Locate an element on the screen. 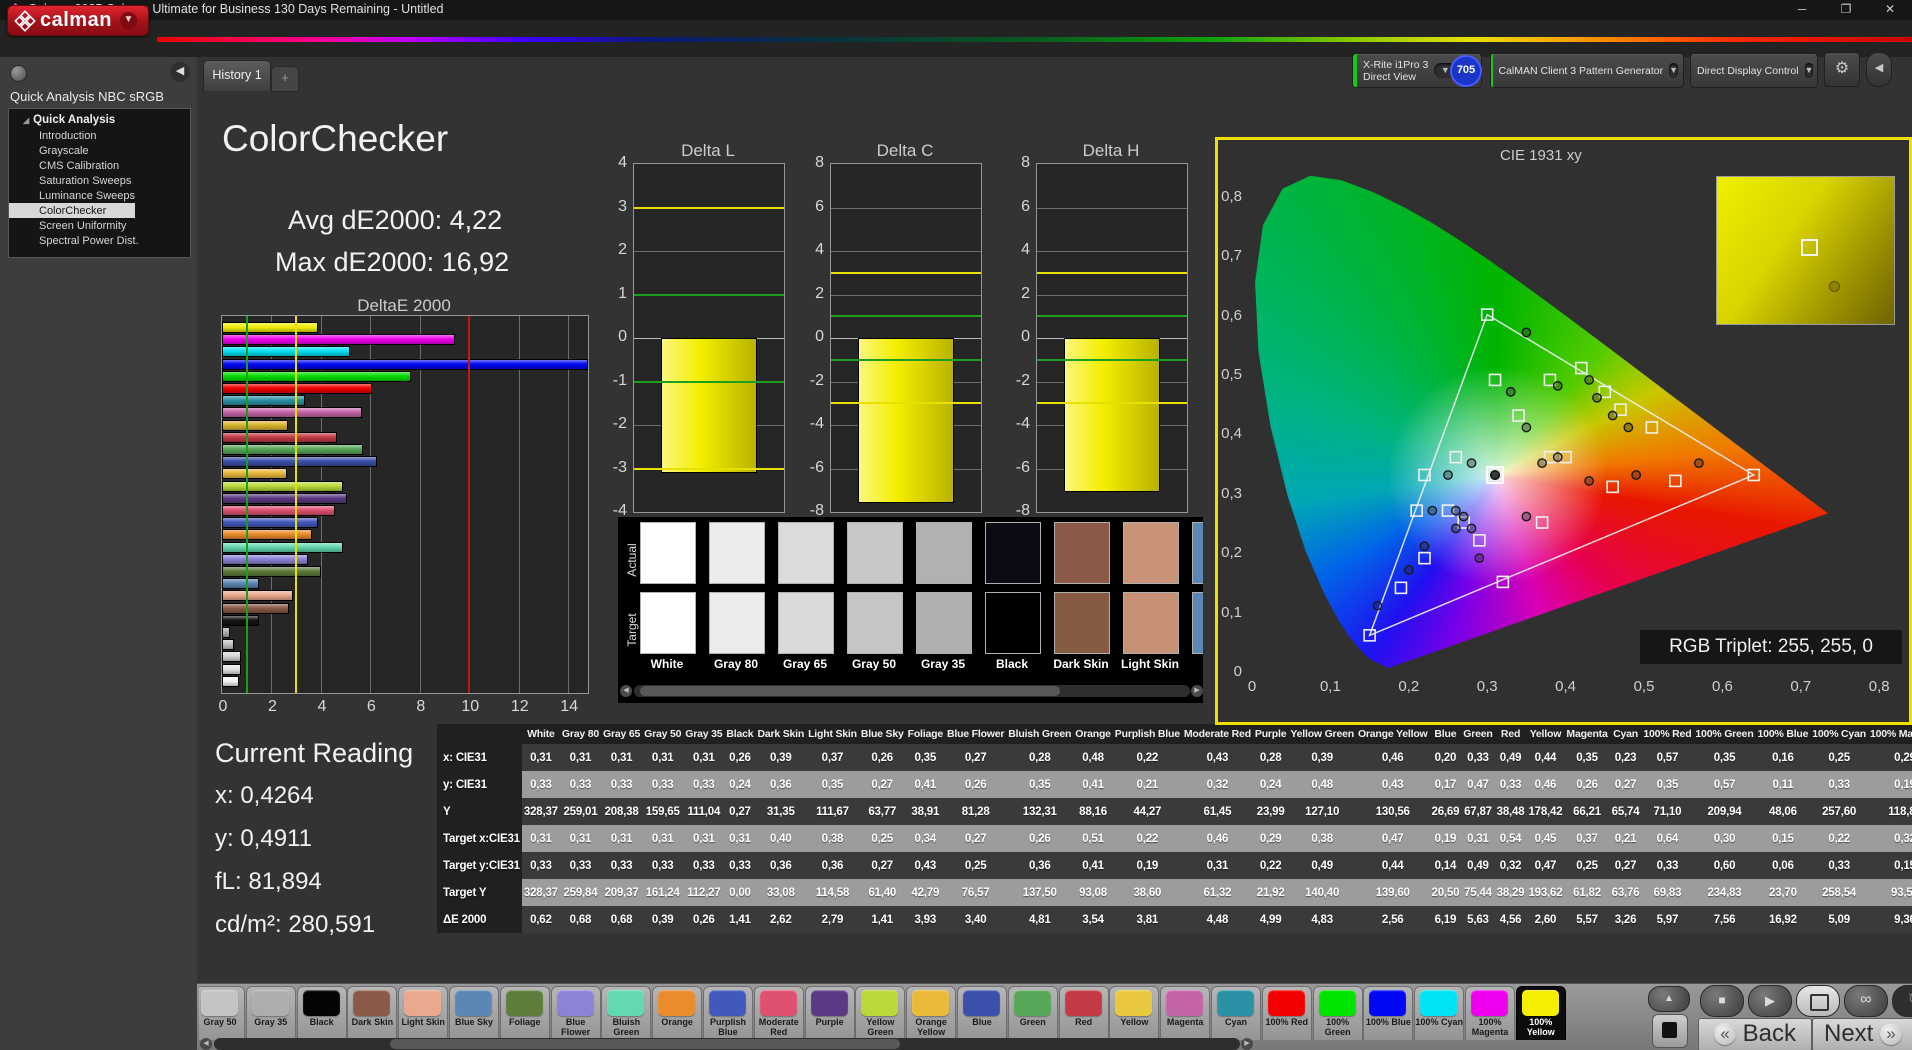  table-cell: 0,38 is located at coordinates (832, 838).